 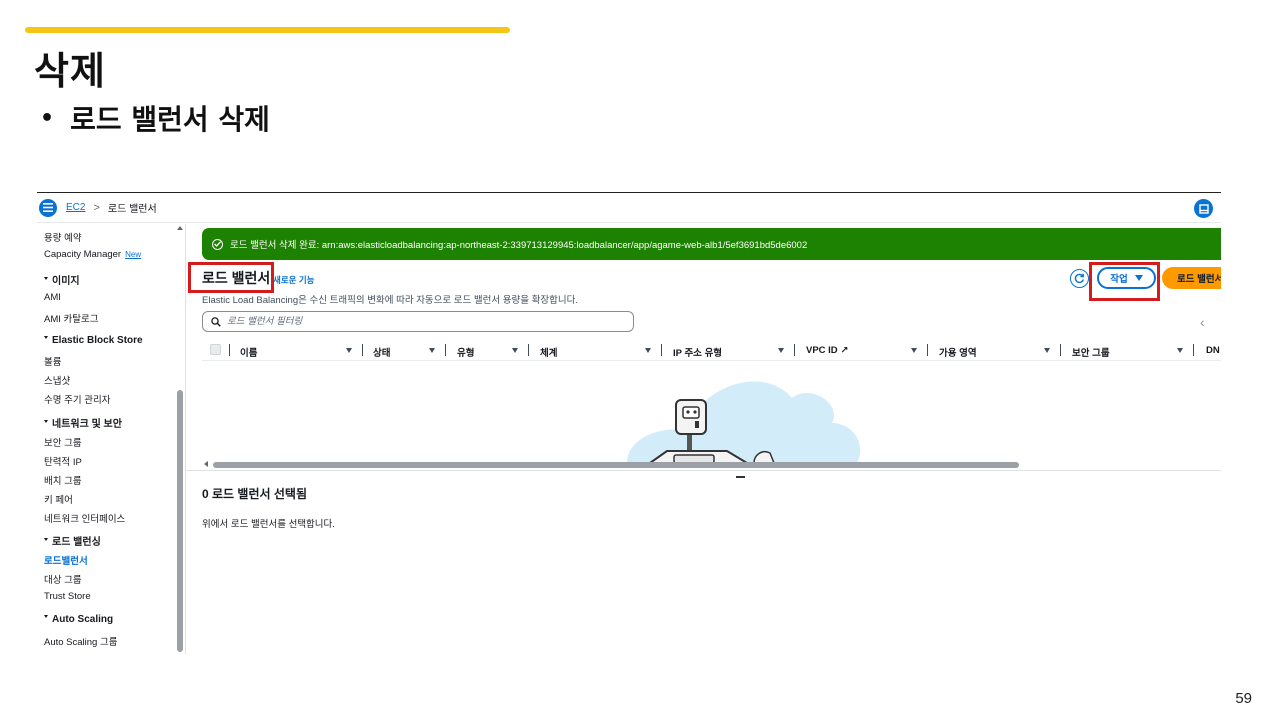 What do you see at coordinates (57, 380) in the screenshot?
I see `sidebar-item-snapshots: 스냅샷` at bounding box center [57, 380].